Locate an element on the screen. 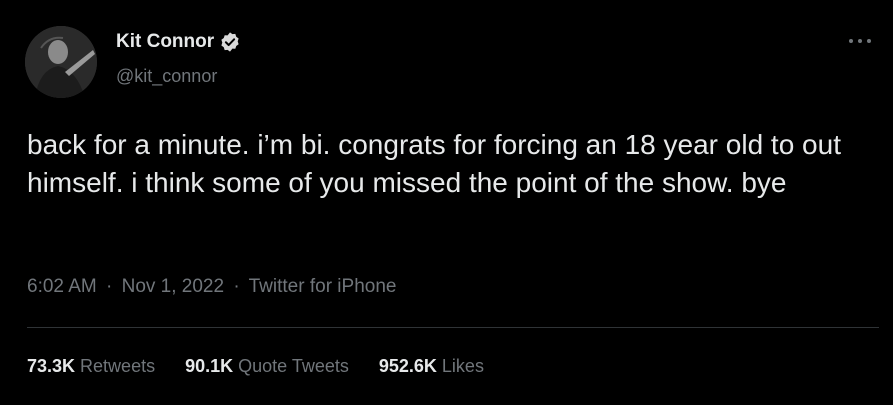 Image resolution: width=893 pixels, height=405 pixels. quote-tweets-stat: 90.1K Quote Tweets is located at coordinates (267, 366).